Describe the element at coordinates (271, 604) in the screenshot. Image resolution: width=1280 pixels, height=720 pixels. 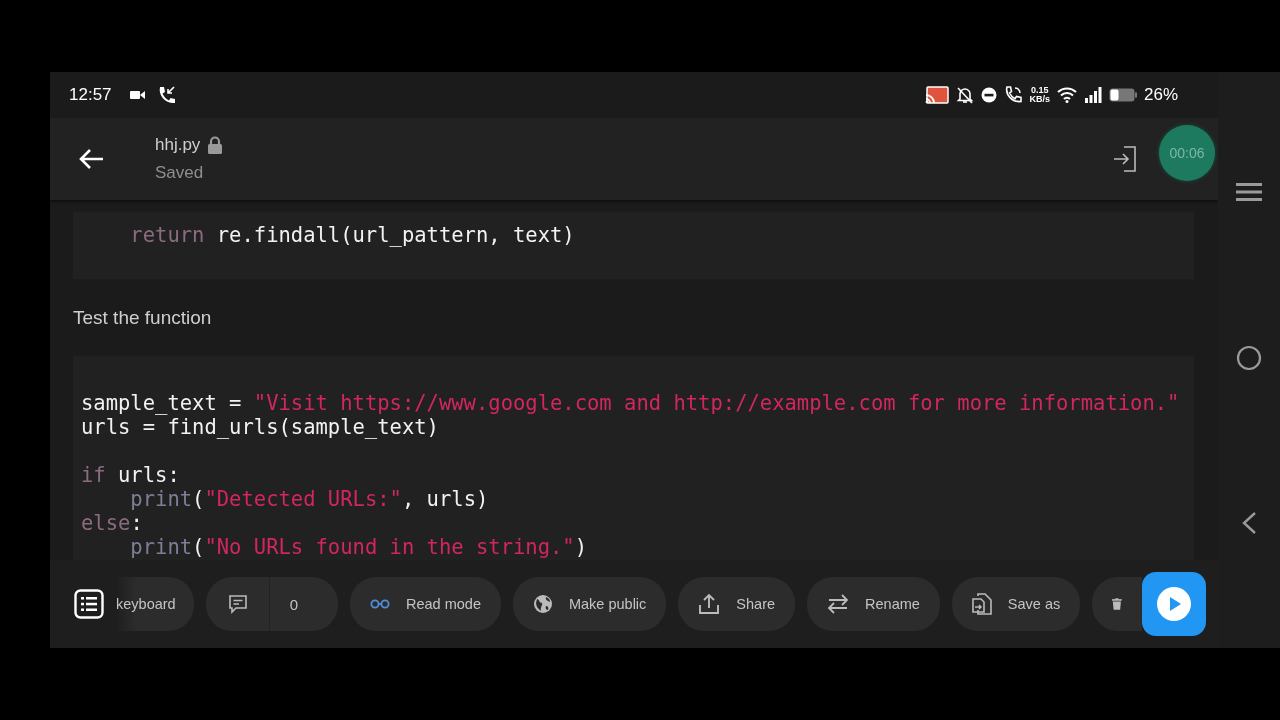
I see `comments-button: 0` at that location.